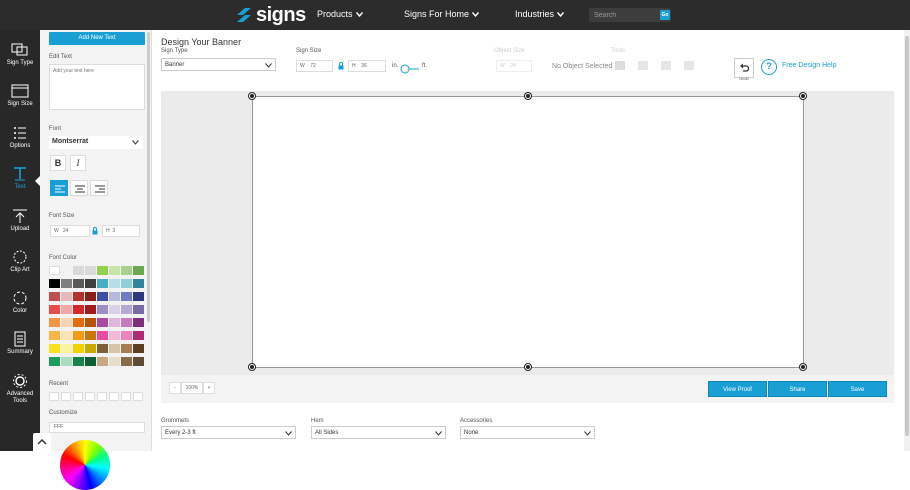 The height and width of the screenshot is (490, 910). I want to click on edit-text-field, so click(97, 87).